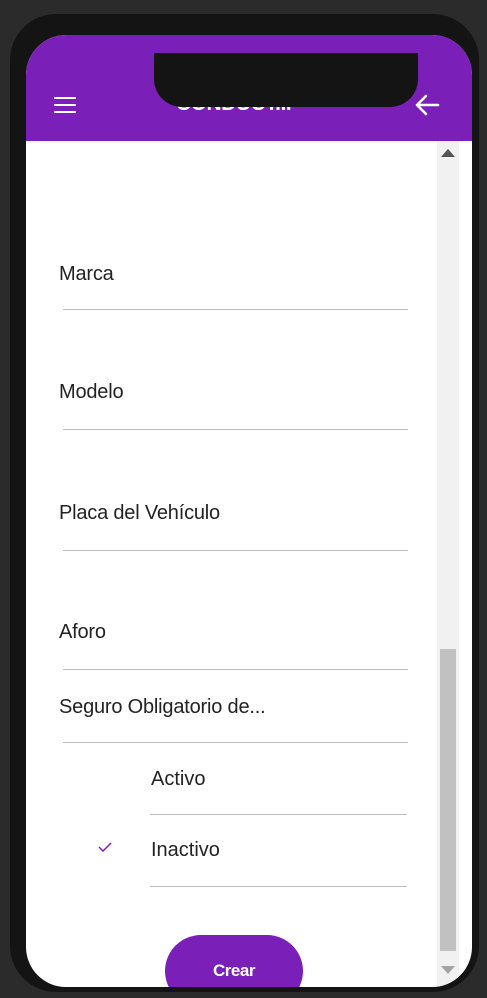 Image resolution: width=487 pixels, height=998 pixels. I want to click on modelo-label: Modelo, so click(91, 392).